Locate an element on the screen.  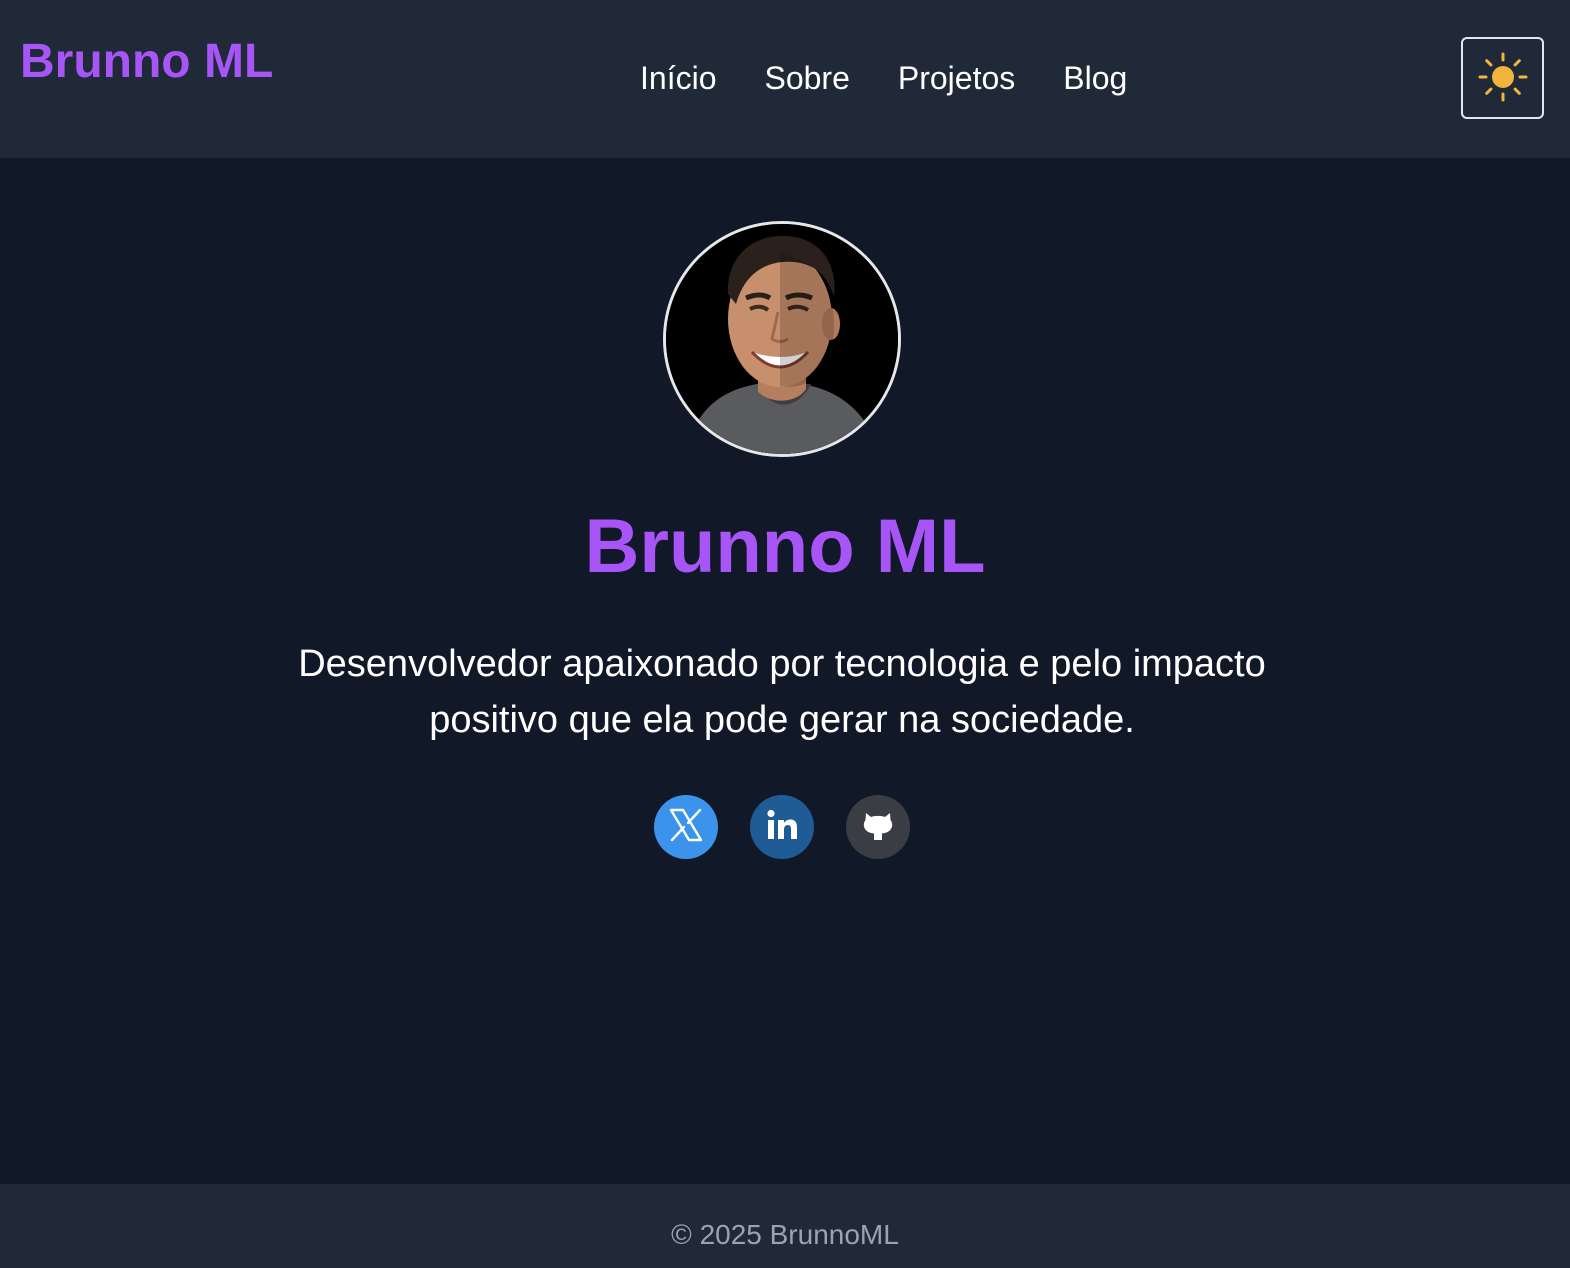
linkedin-icon is located at coordinates (782, 827).